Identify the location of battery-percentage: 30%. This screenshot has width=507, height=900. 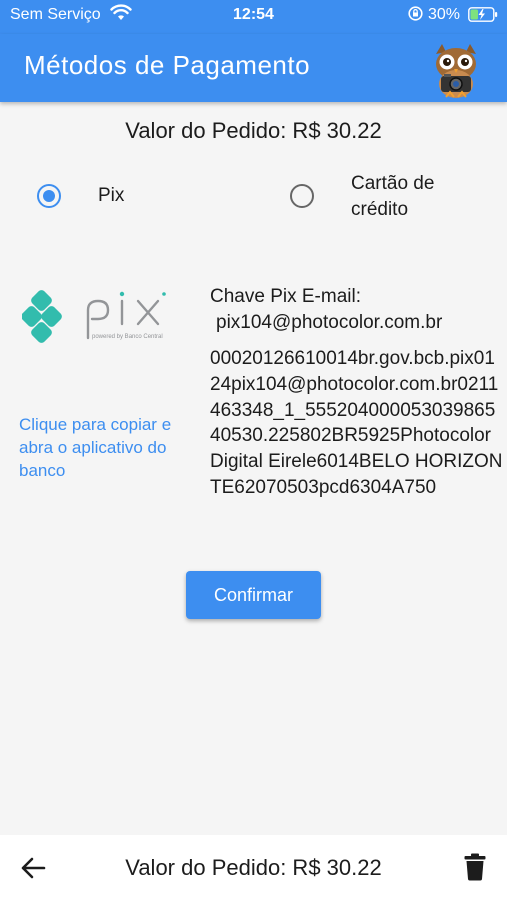
(444, 14).